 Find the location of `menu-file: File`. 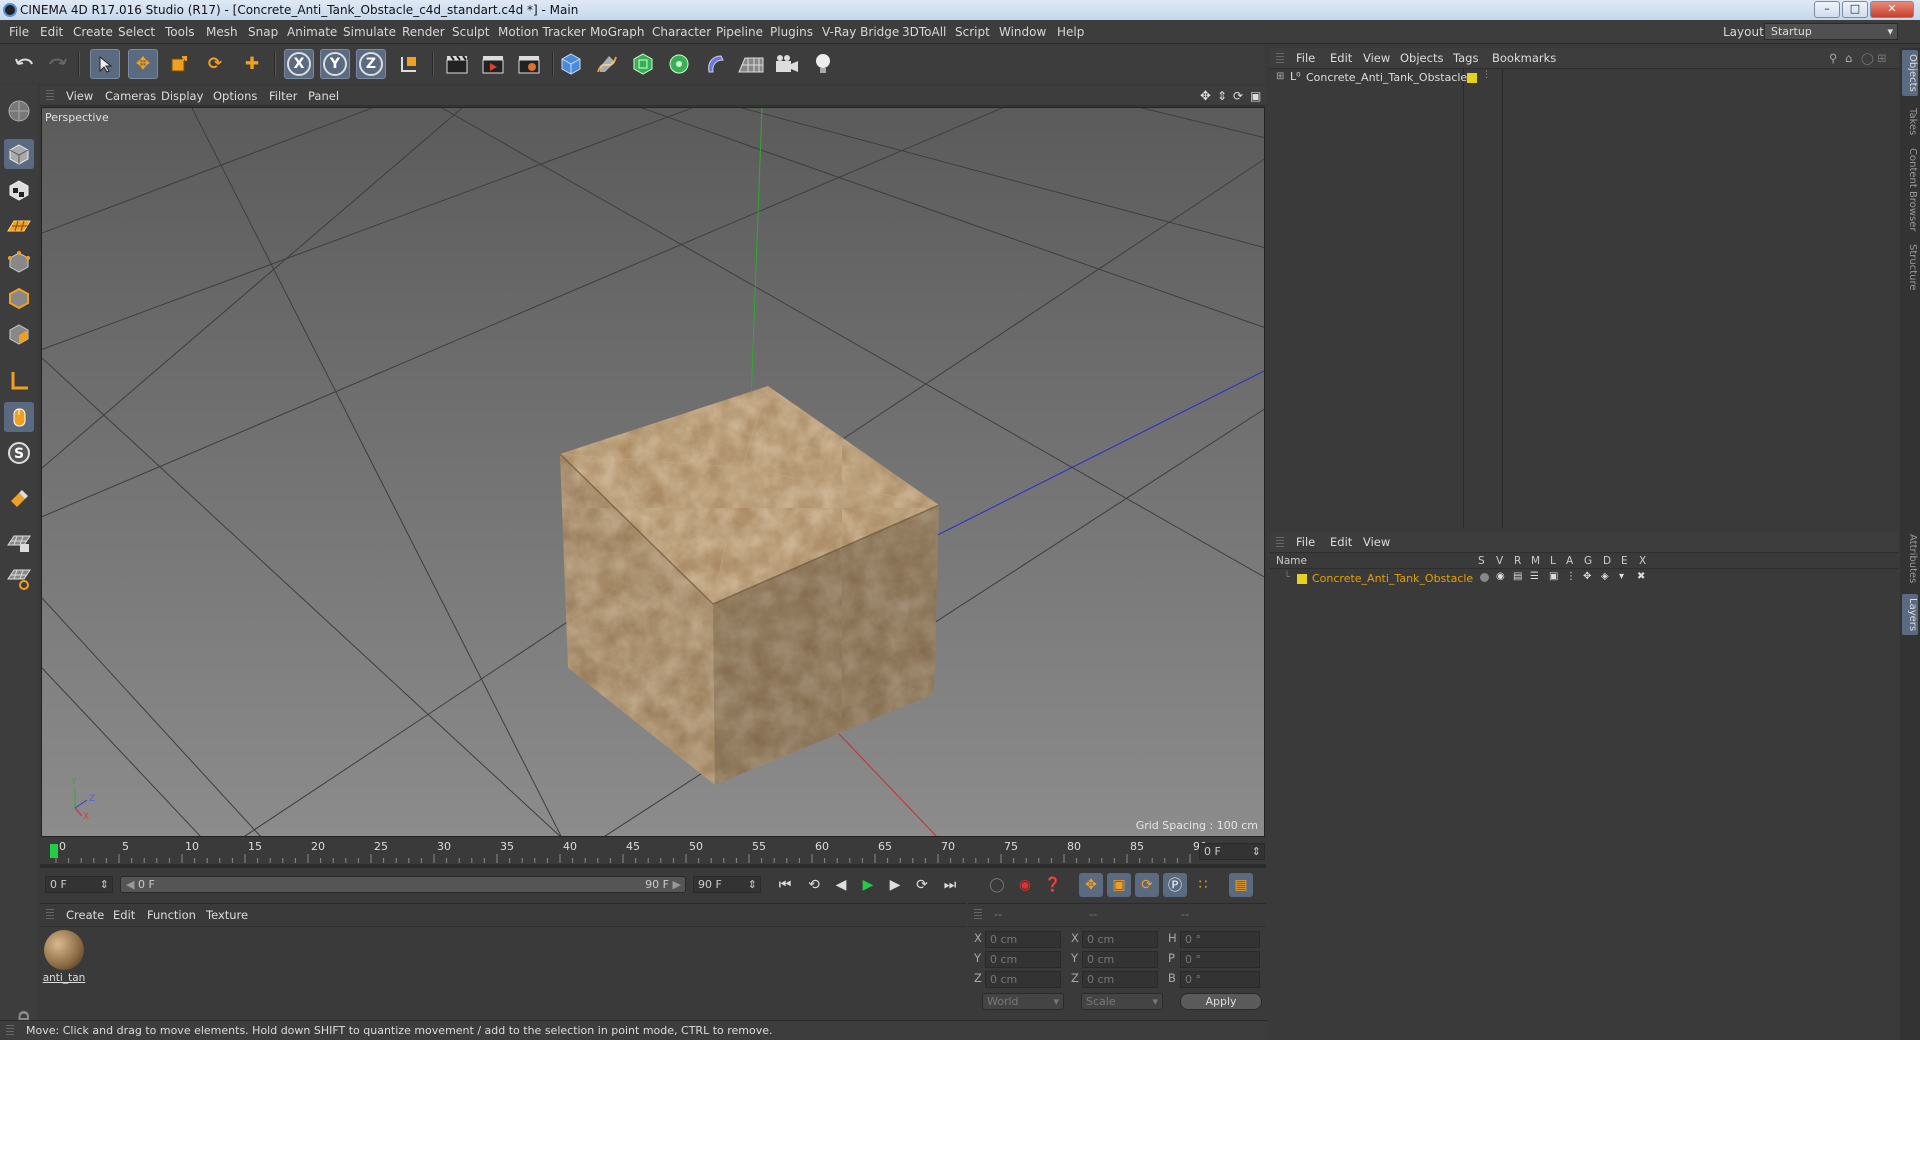

menu-file: File is located at coordinates (19, 32).